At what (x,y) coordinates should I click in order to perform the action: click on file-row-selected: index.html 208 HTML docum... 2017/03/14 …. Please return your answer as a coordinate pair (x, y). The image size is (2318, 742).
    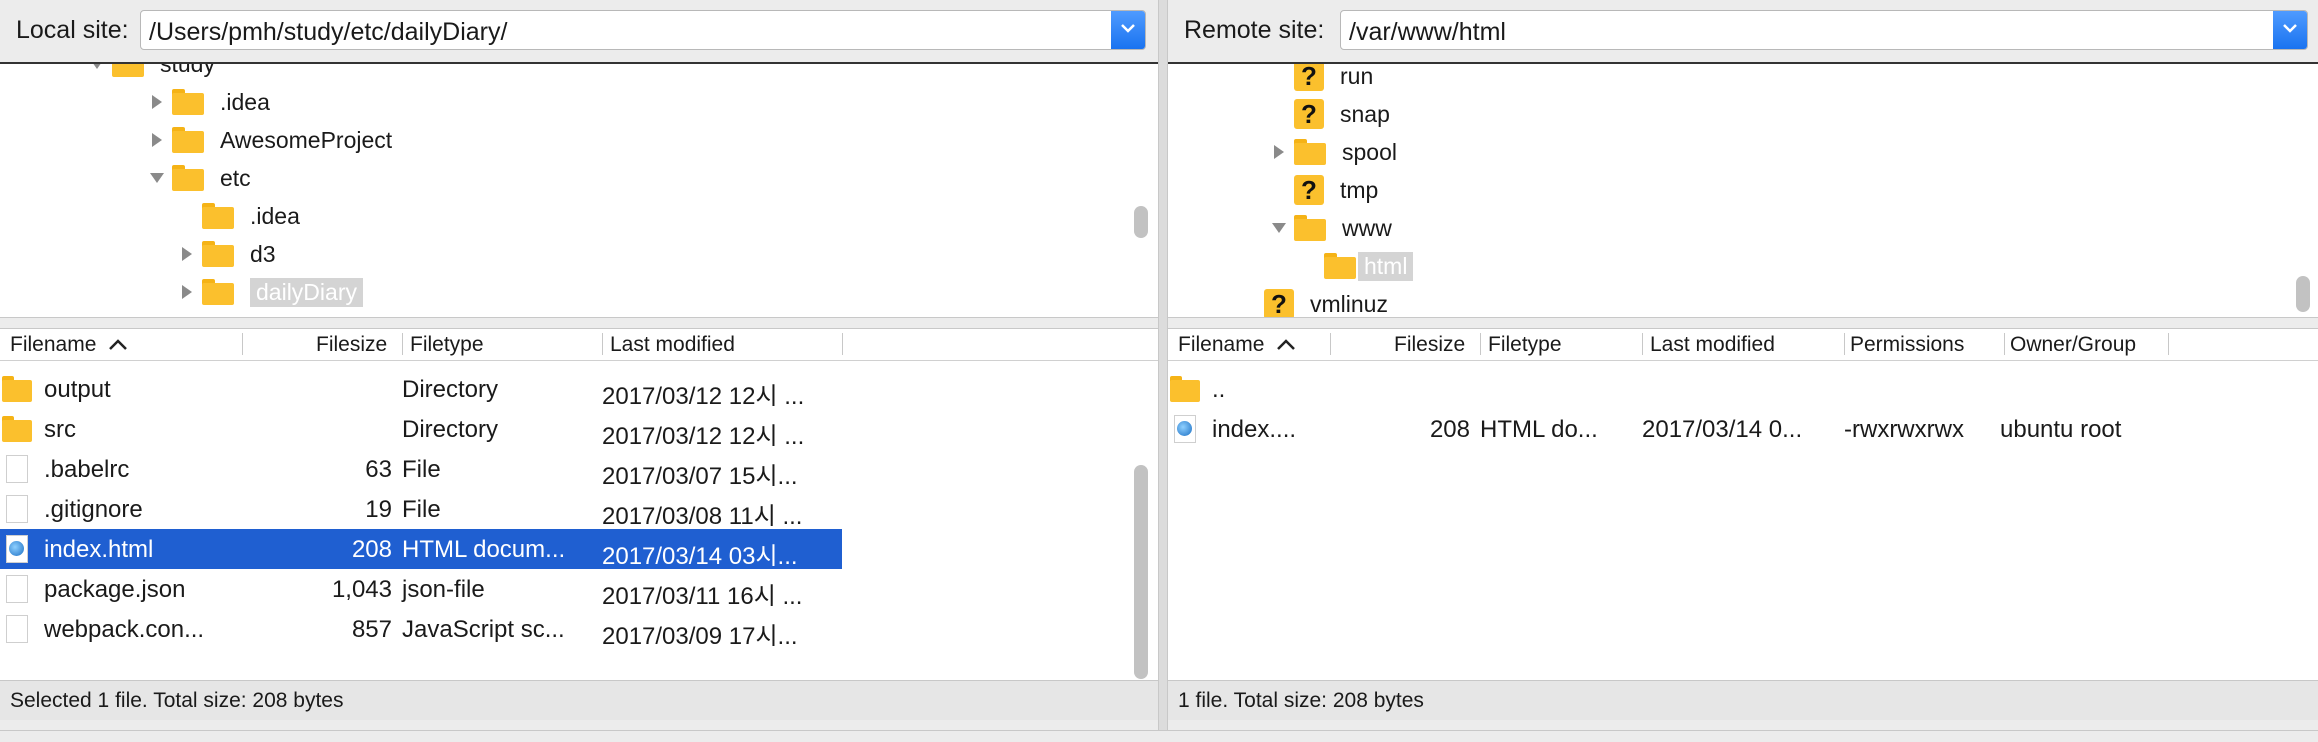
    Looking at the image, I should click on (421, 549).